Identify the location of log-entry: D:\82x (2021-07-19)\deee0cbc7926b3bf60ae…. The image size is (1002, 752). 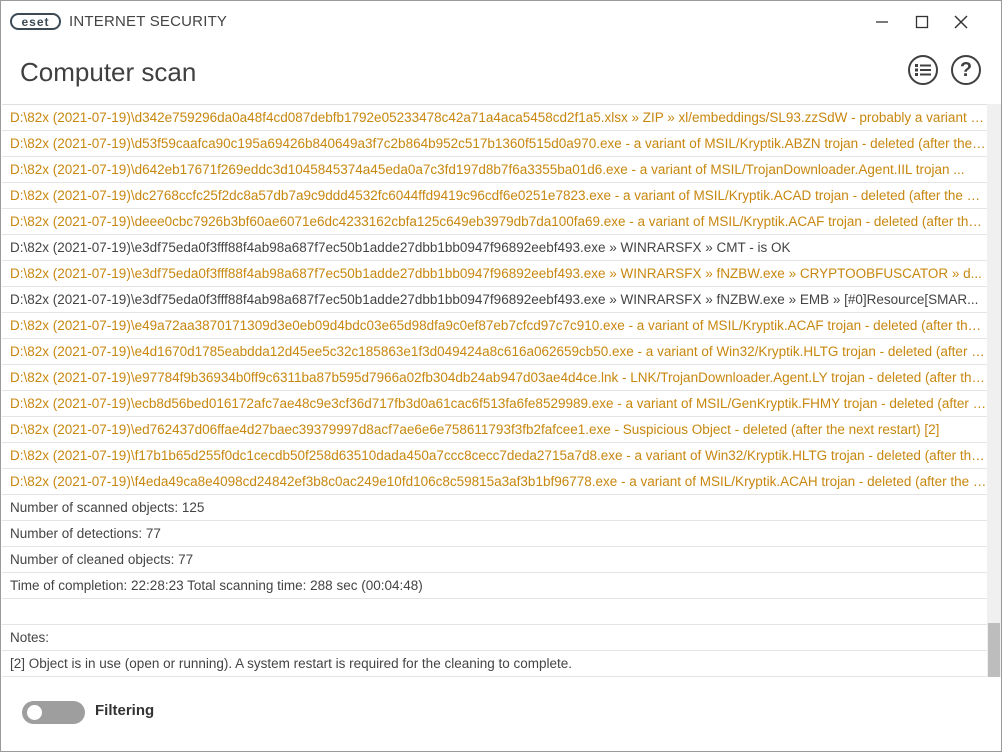
(494, 222).